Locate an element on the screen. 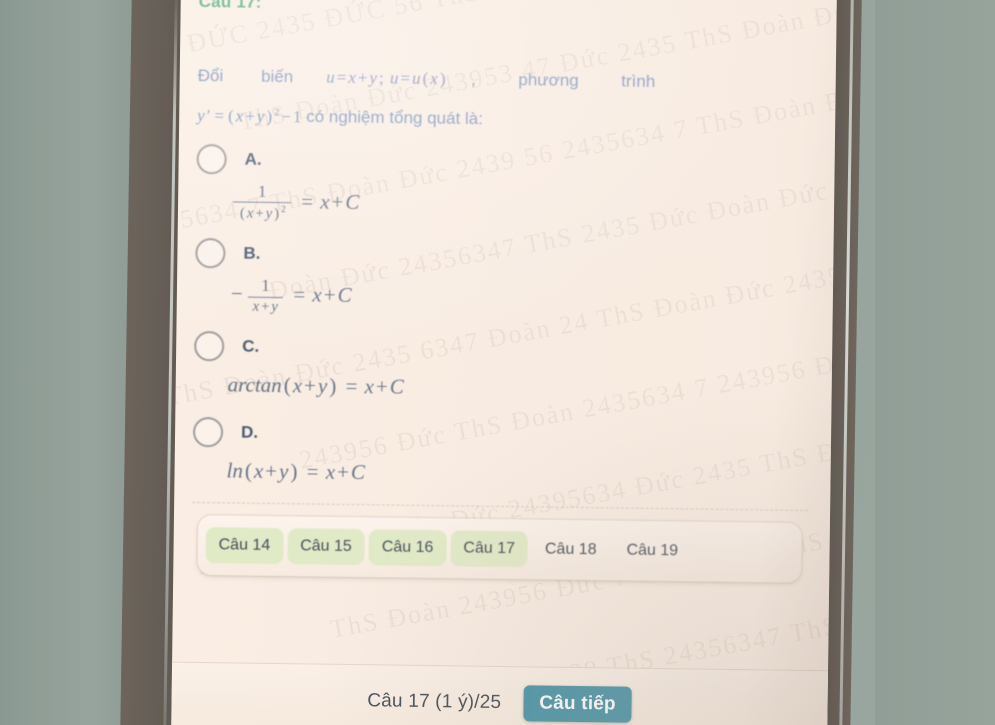 This screenshot has height=725, width=995. option-math-c: arctan(x+y) = x+C is located at coordinates (315, 385).